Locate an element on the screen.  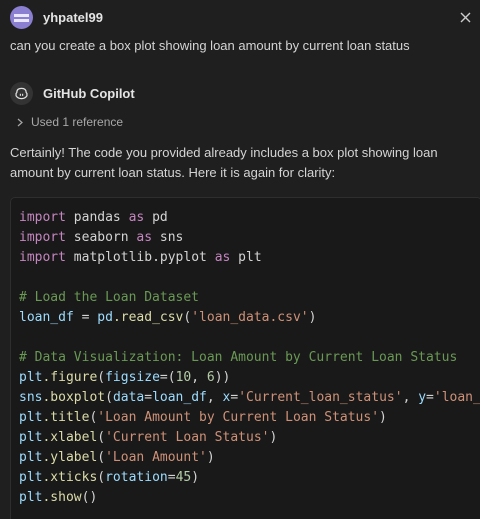
close-button is located at coordinates (465, 17).